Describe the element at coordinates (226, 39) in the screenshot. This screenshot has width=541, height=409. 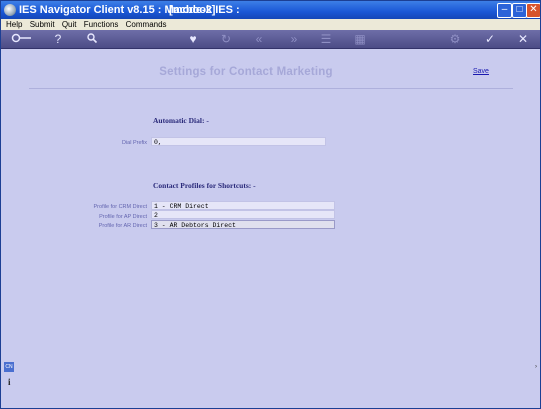
I see `refresh-icon: ↻` at that location.